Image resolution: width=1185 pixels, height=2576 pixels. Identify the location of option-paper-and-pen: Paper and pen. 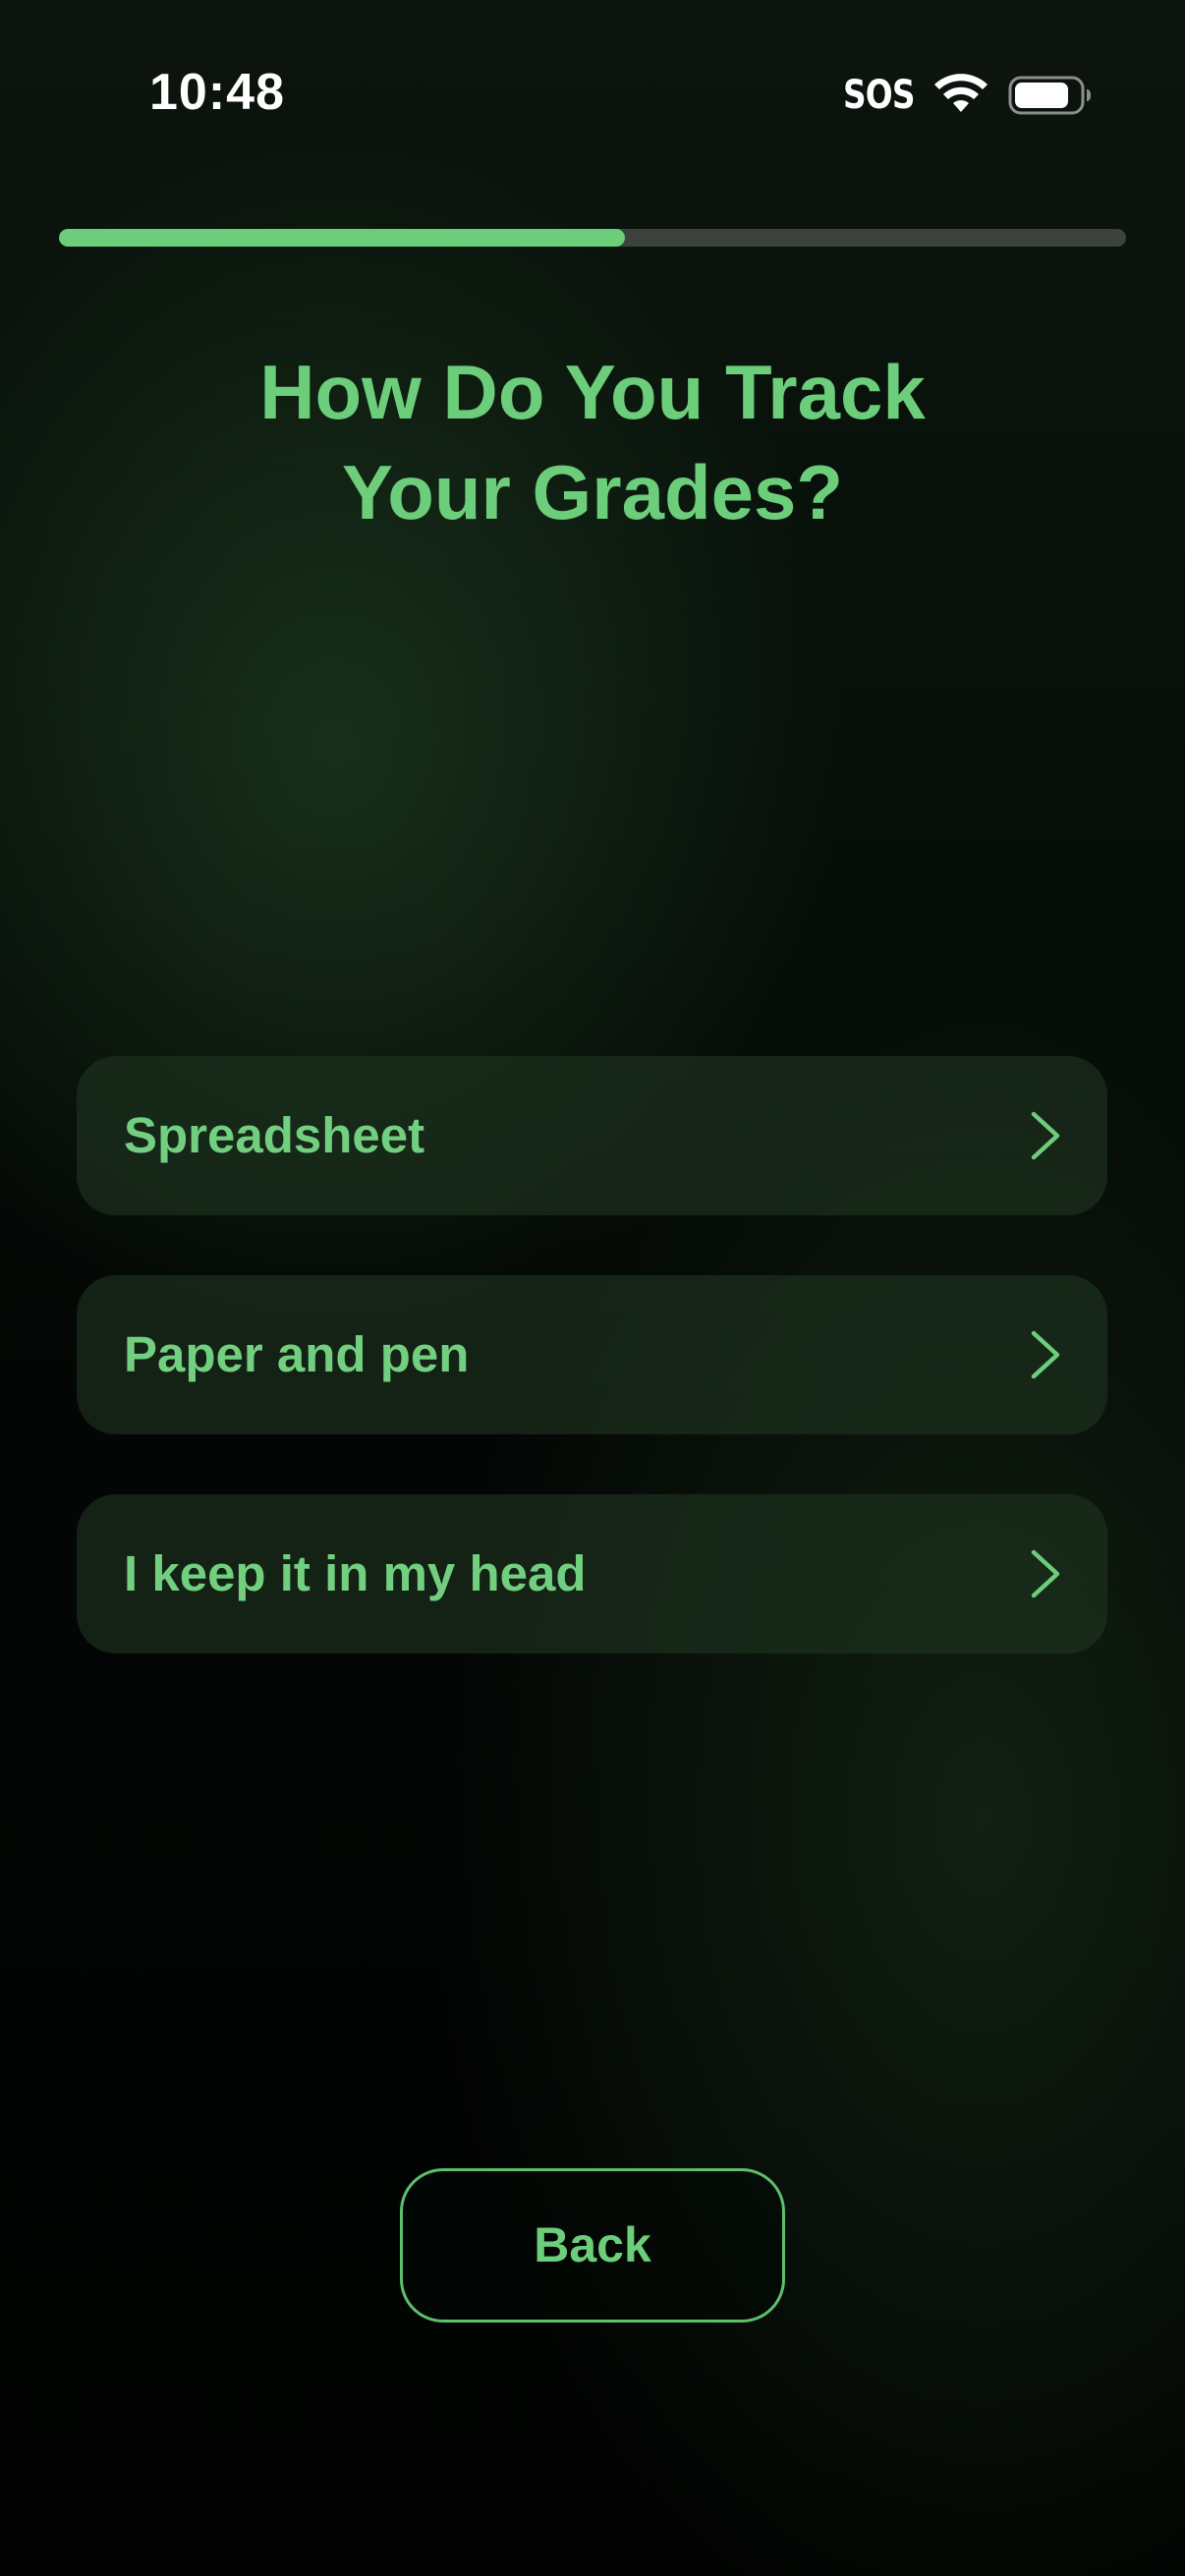
(592, 1354).